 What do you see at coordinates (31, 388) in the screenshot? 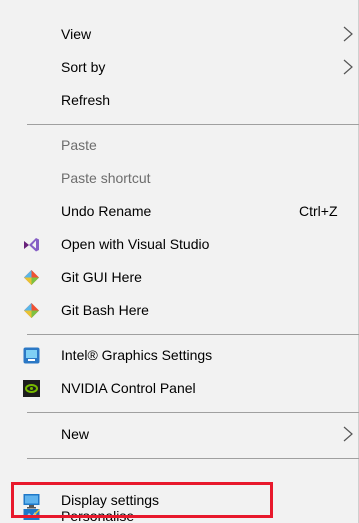
I see `nvidia-icon` at bounding box center [31, 388].